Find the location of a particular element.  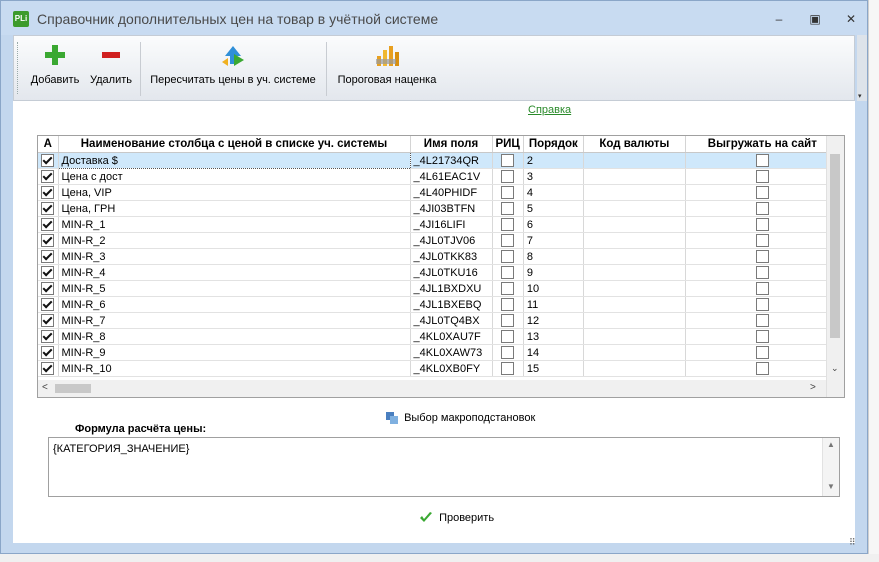

name-cell: MIN-R_3 is located at coordinates (234, 256).